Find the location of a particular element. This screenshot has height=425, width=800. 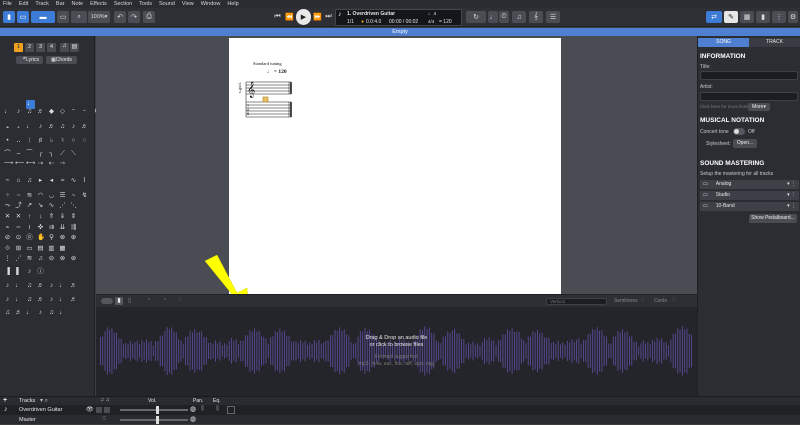

palette-tool-icon: 𝄼 is located at coordinates (84, 111).